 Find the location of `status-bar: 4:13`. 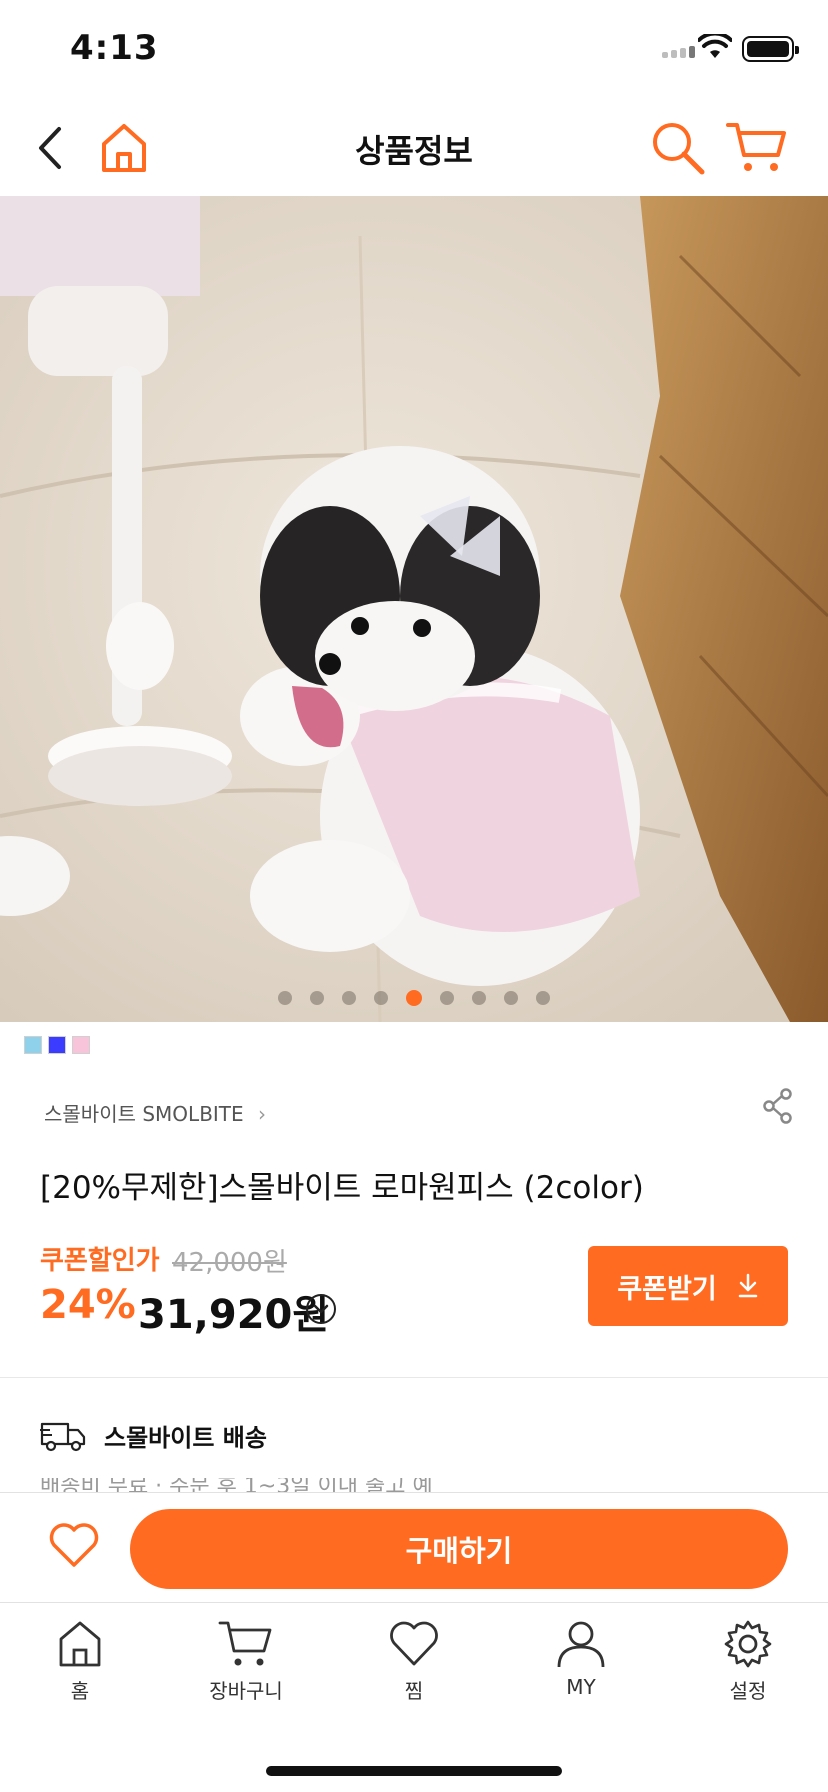

status-bar: 4:13 is located at coordinates (414, 48).